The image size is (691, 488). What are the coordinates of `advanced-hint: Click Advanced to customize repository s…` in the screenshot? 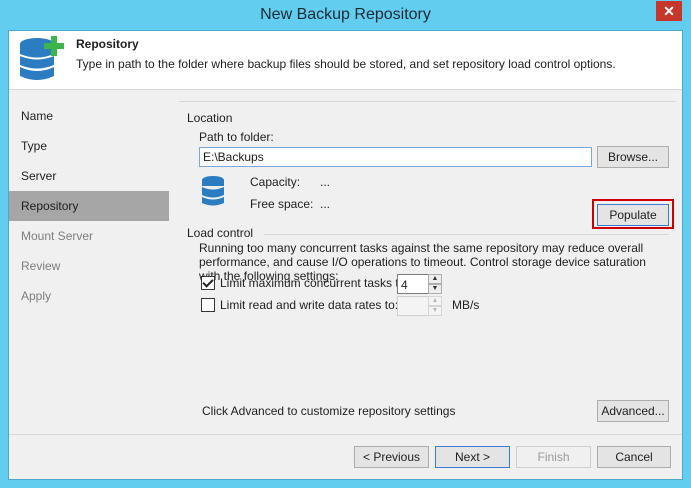 It's located at (329, 411).